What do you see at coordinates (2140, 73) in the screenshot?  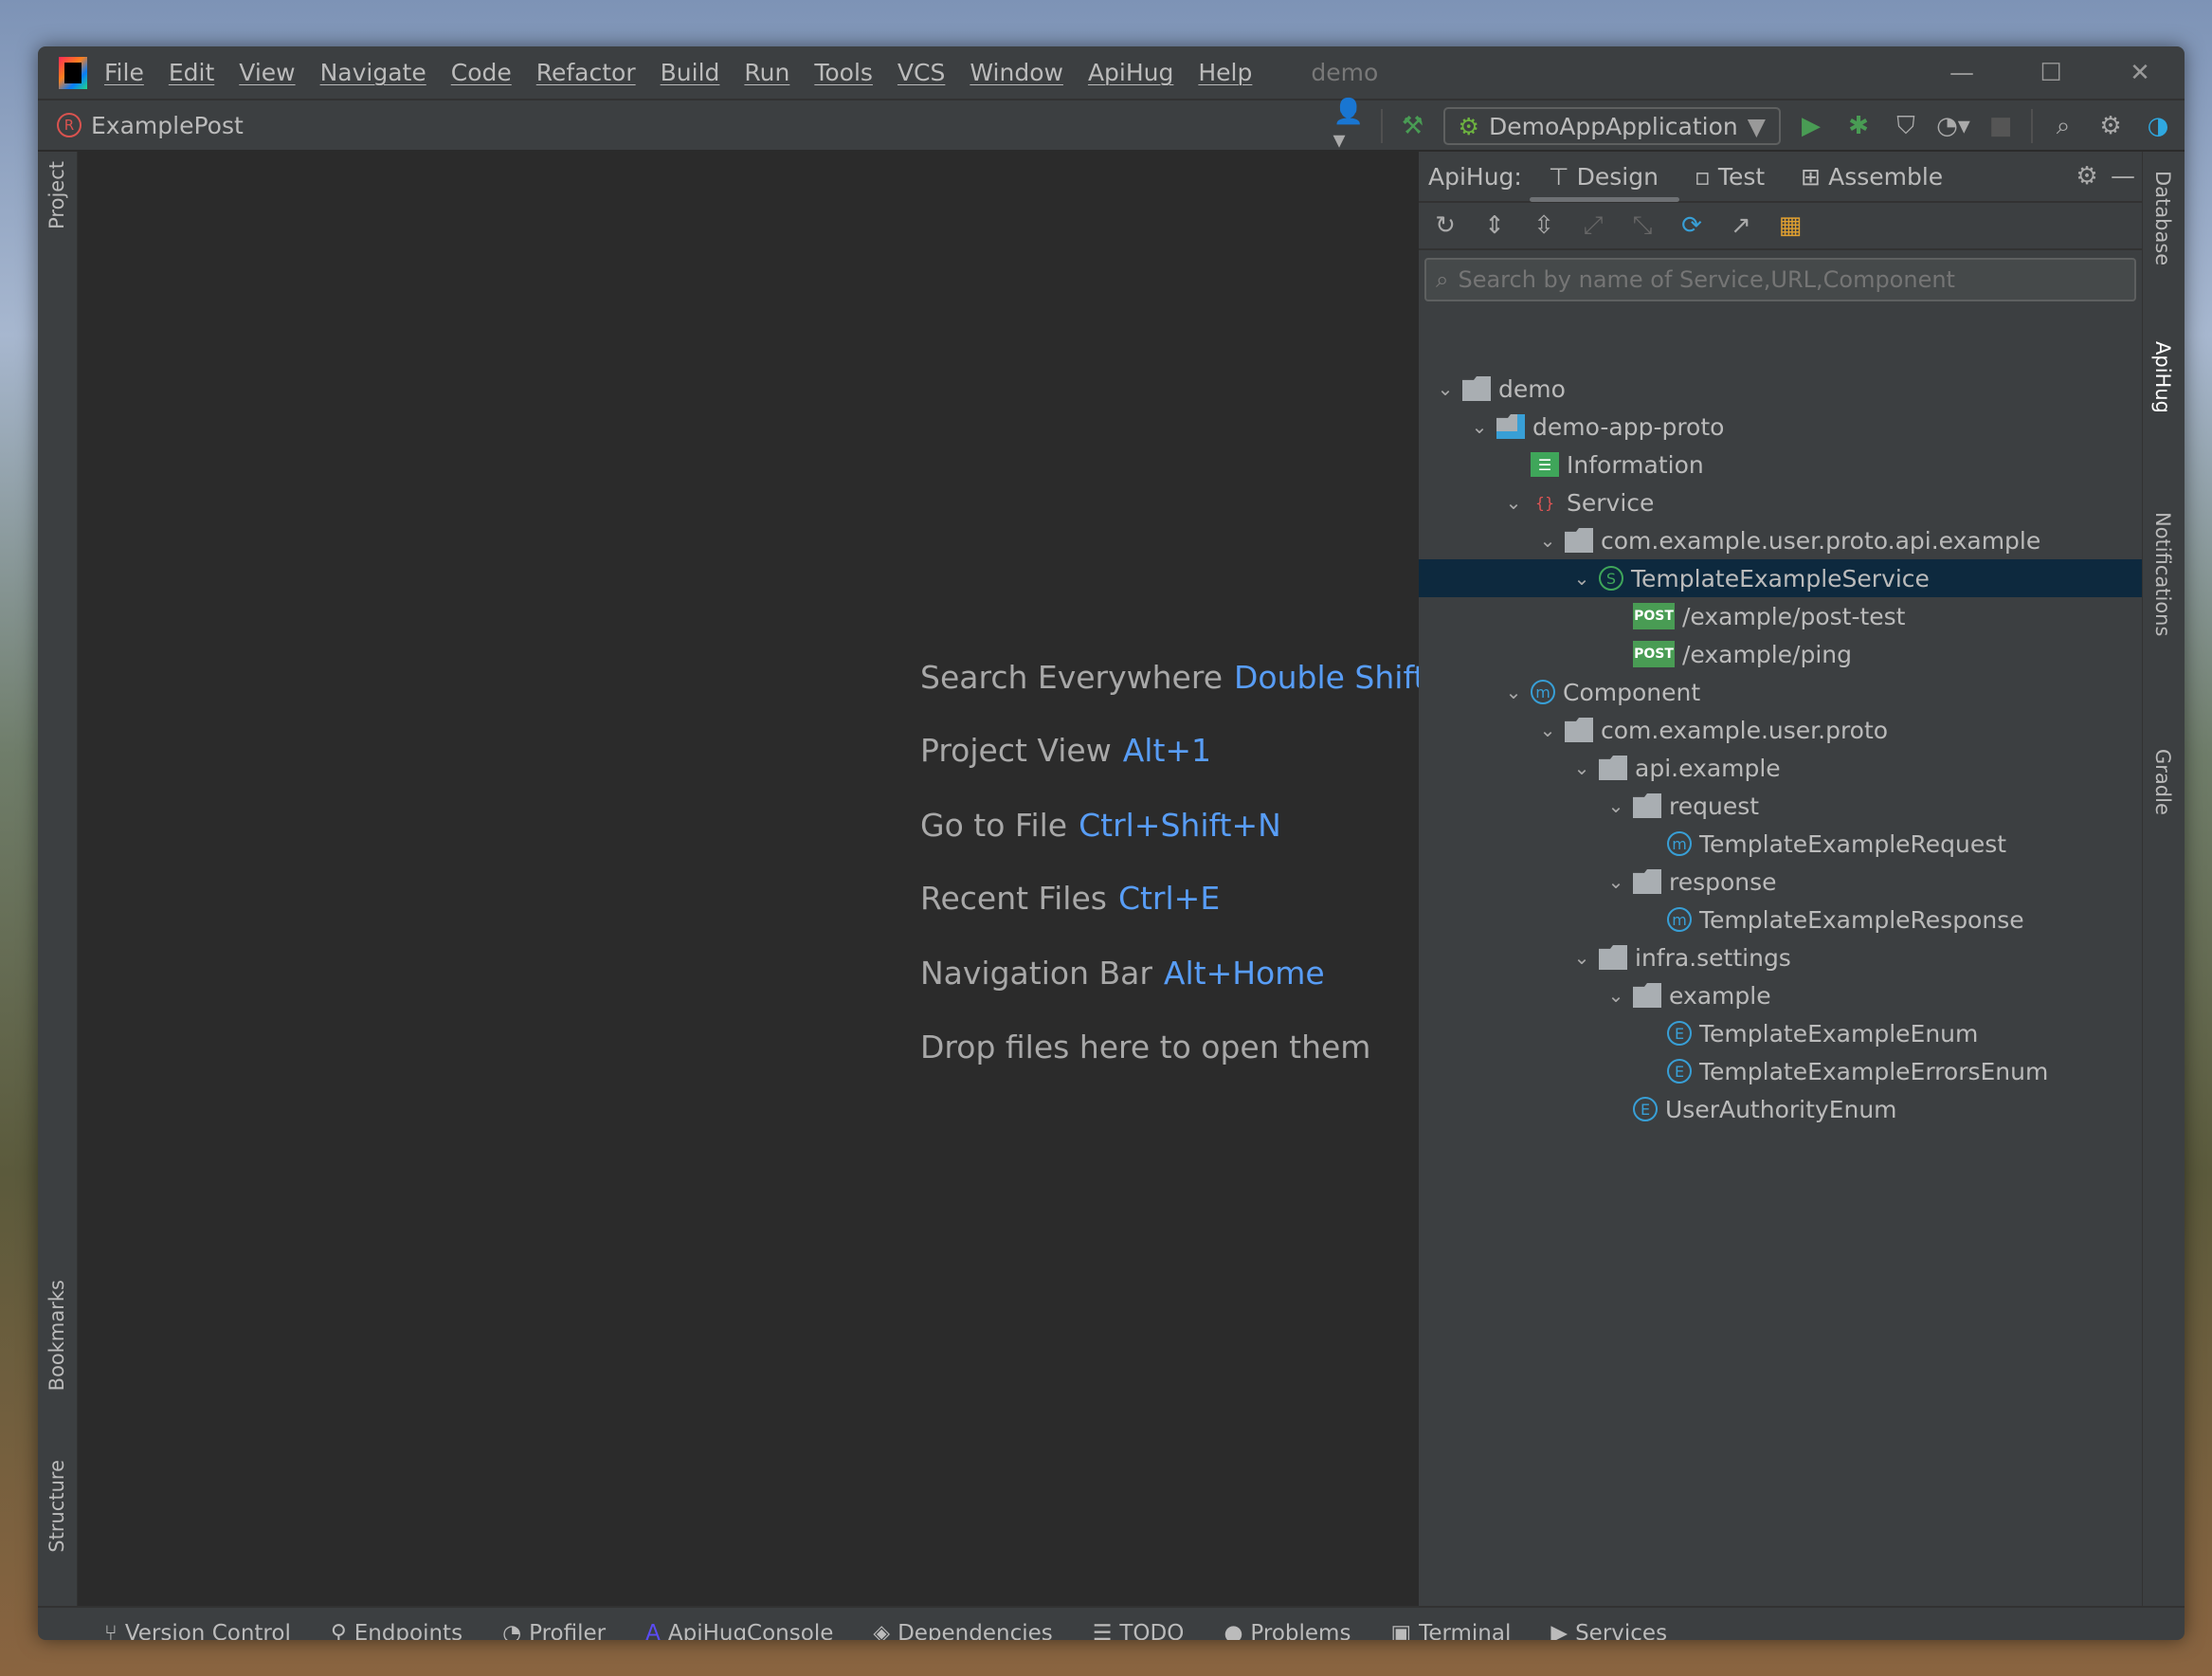 I see `close-button: ✕` at bounding box center [2140, 73].